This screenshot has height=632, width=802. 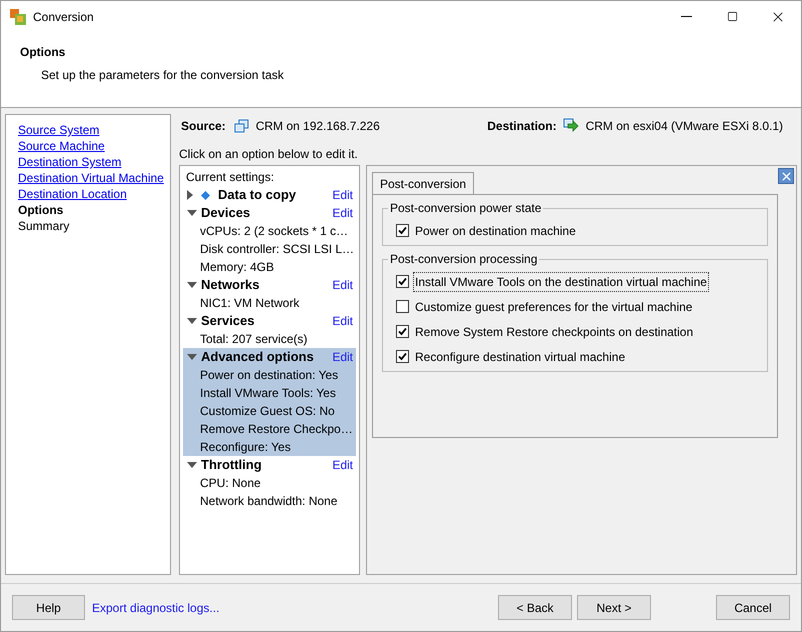 What do you see at coordinates (91, 178) in the screenshot?
I see `nav-link: Destination Virtual Machine` at bounding box center [91, 178].